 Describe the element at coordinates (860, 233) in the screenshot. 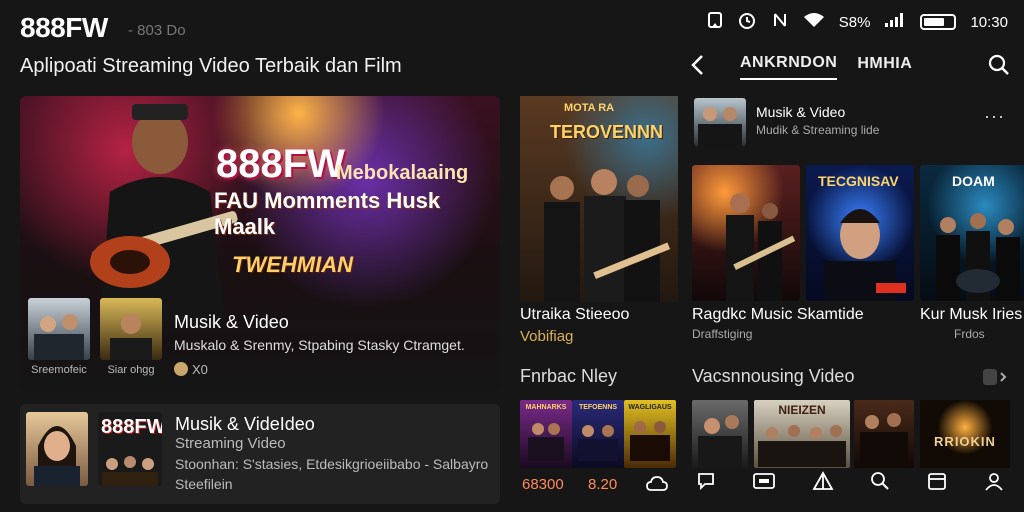

I see `card-poster-2: TECGNISAV` at that location.